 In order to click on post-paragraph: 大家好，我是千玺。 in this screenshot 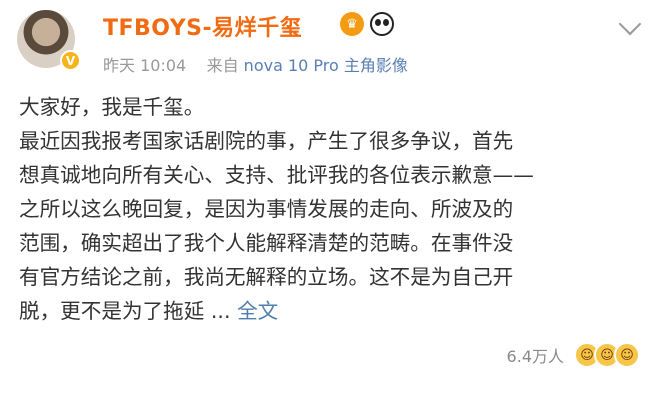, I will do `click(112, 107)`.